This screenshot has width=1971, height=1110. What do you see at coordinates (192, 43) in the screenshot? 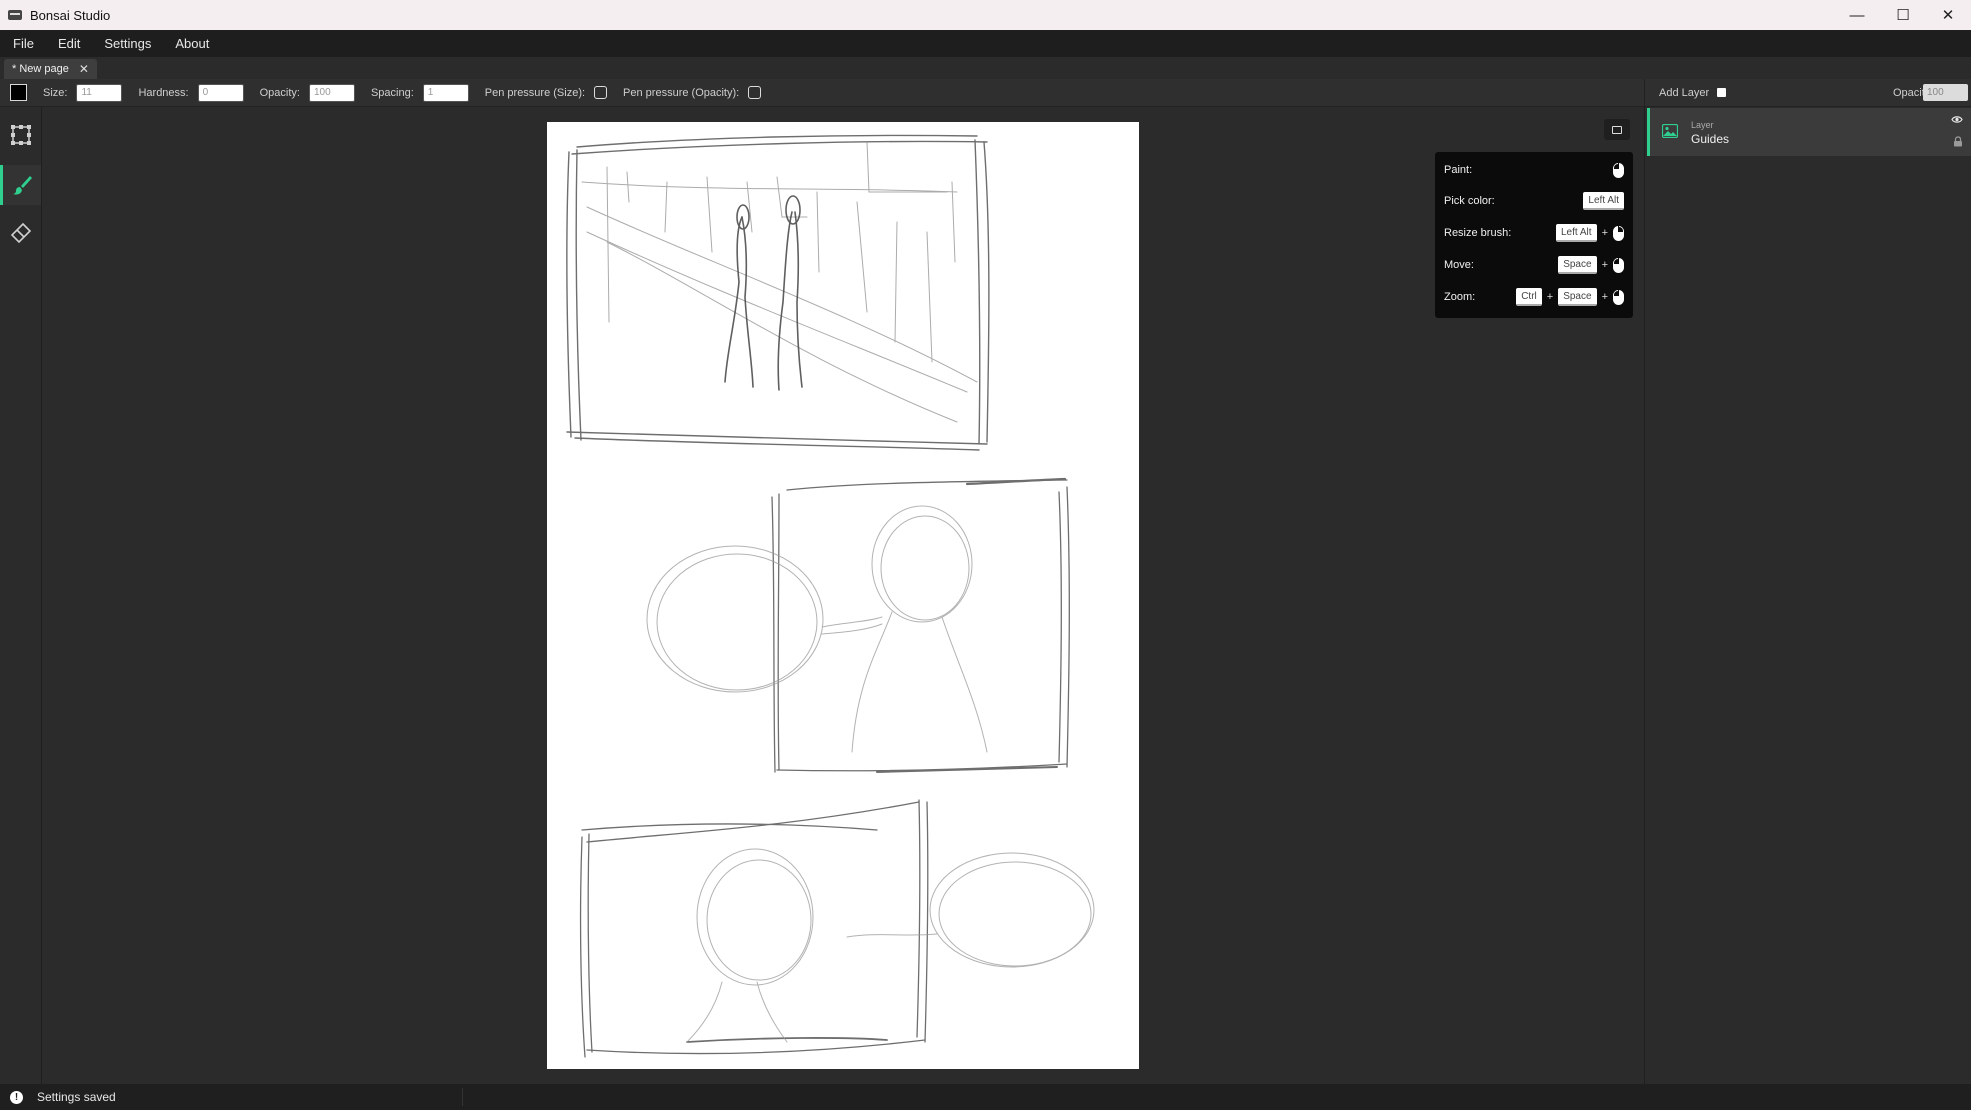
I see `menu-about: About` at bounding box center [192, 43].